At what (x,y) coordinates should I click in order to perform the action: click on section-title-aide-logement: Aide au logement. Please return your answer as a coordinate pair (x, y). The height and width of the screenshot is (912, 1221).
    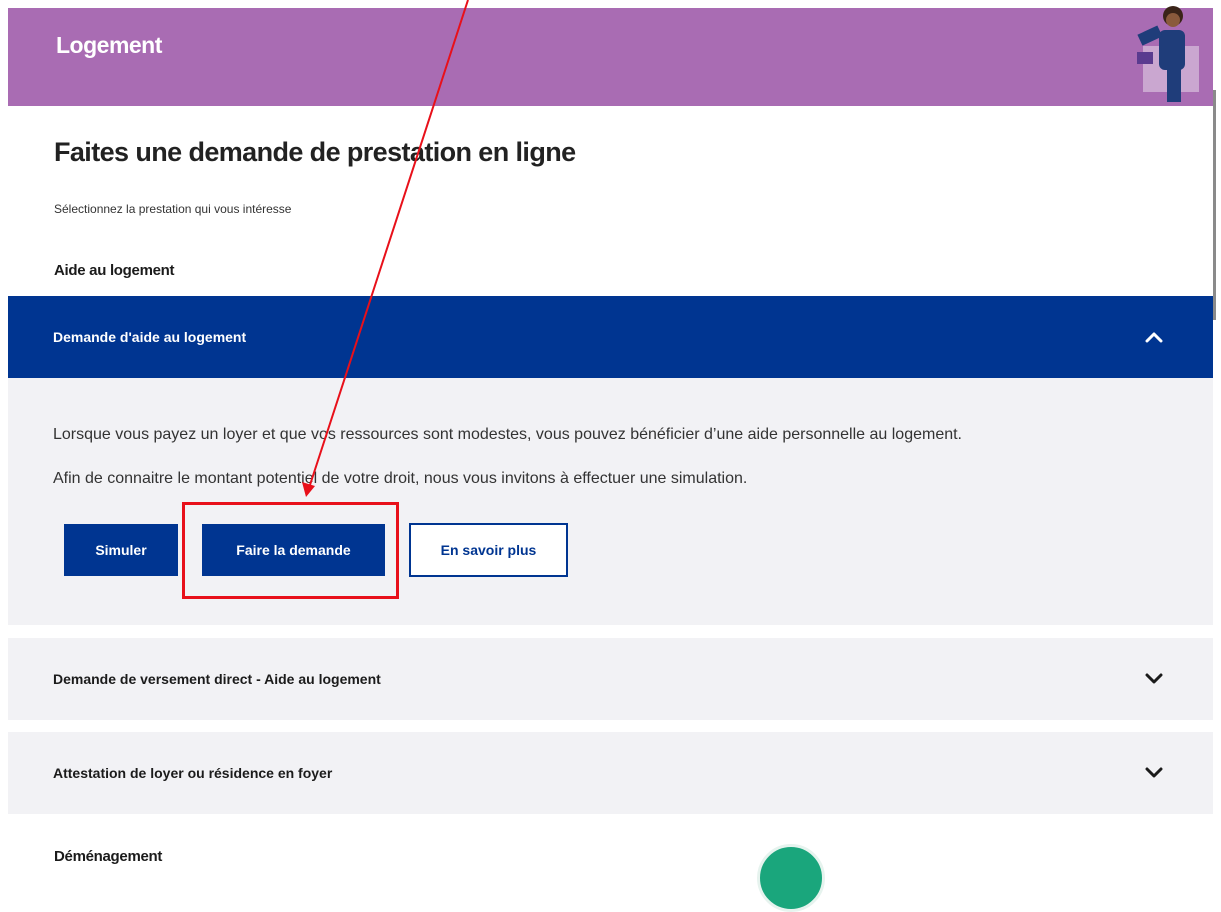
    Looking at the image, I should click on (114, 270).